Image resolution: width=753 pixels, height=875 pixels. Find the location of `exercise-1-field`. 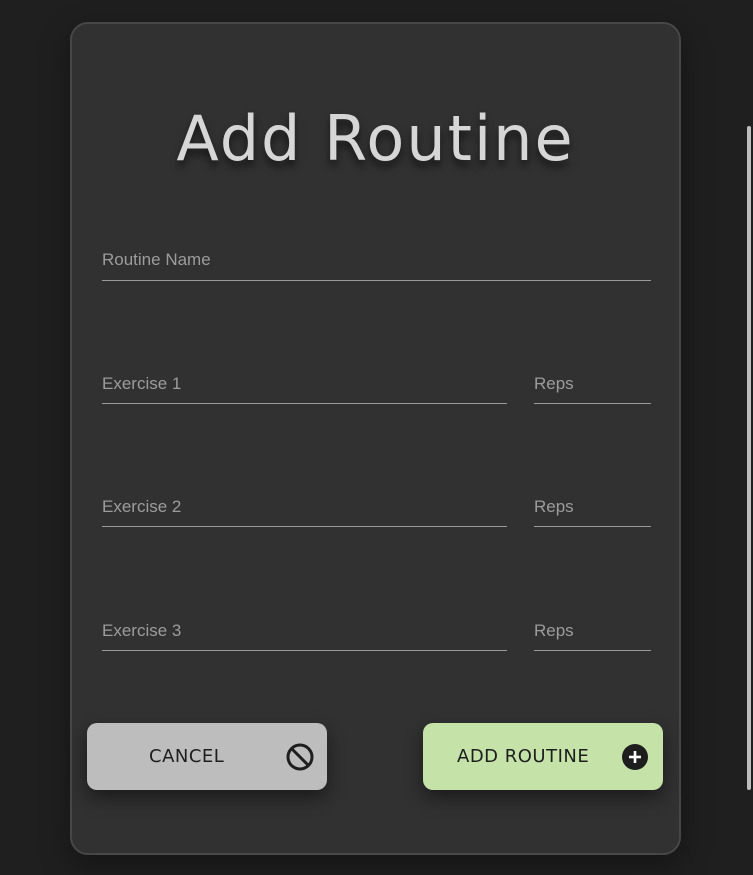

exercise-1-field is located at coordinates (304, 384).